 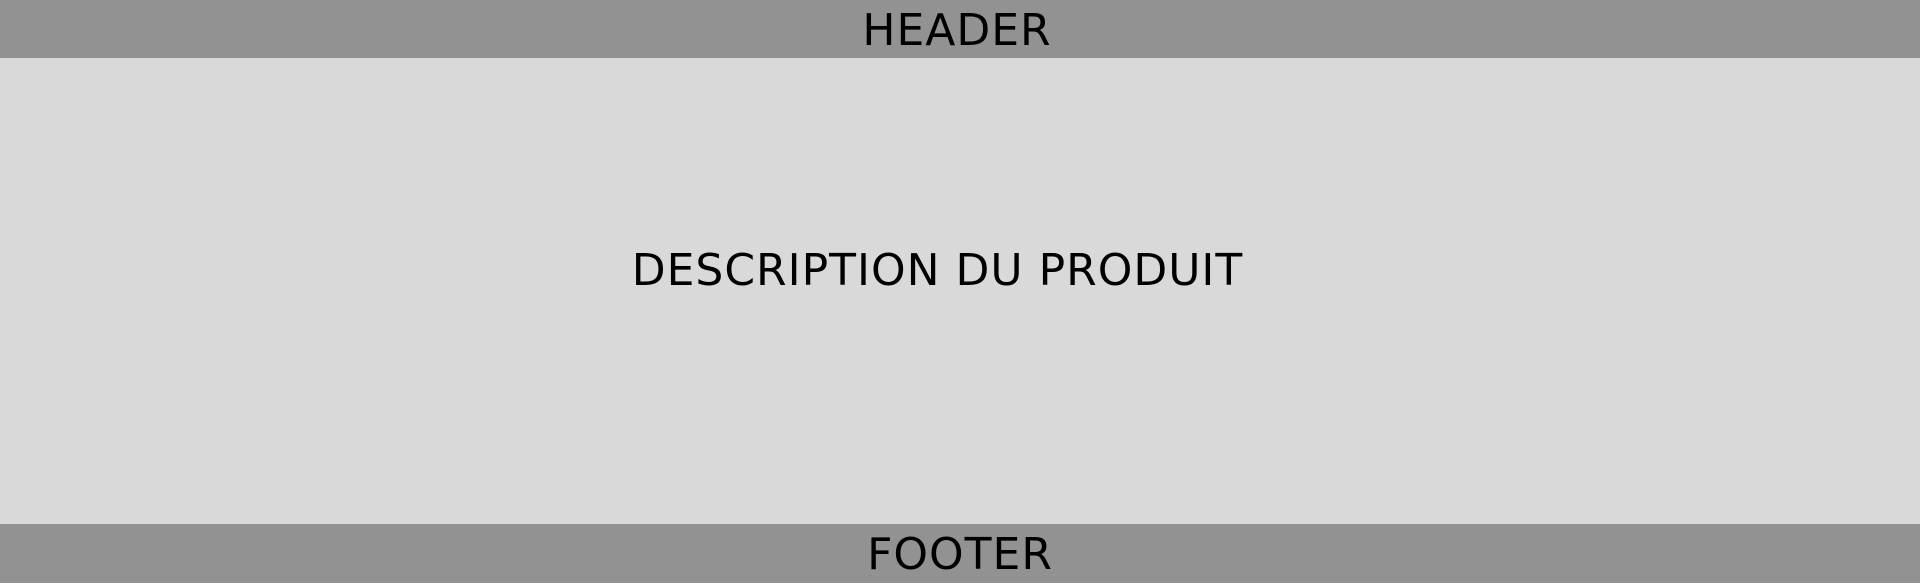 I want to click on header-title: HEADER, so click(x=957, y=30).